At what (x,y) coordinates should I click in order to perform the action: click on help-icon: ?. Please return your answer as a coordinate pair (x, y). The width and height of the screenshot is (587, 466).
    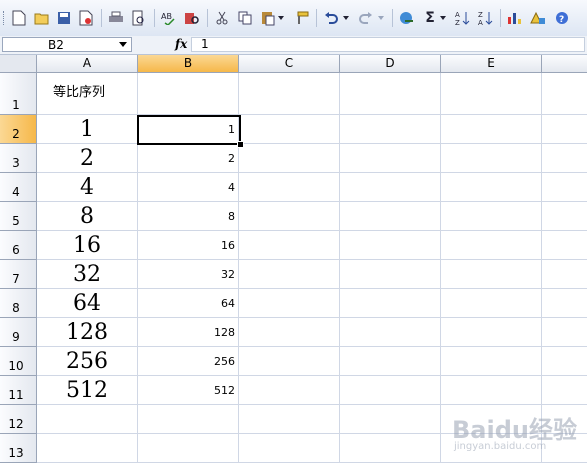
    Looking at the image, I should click on (562, 18).